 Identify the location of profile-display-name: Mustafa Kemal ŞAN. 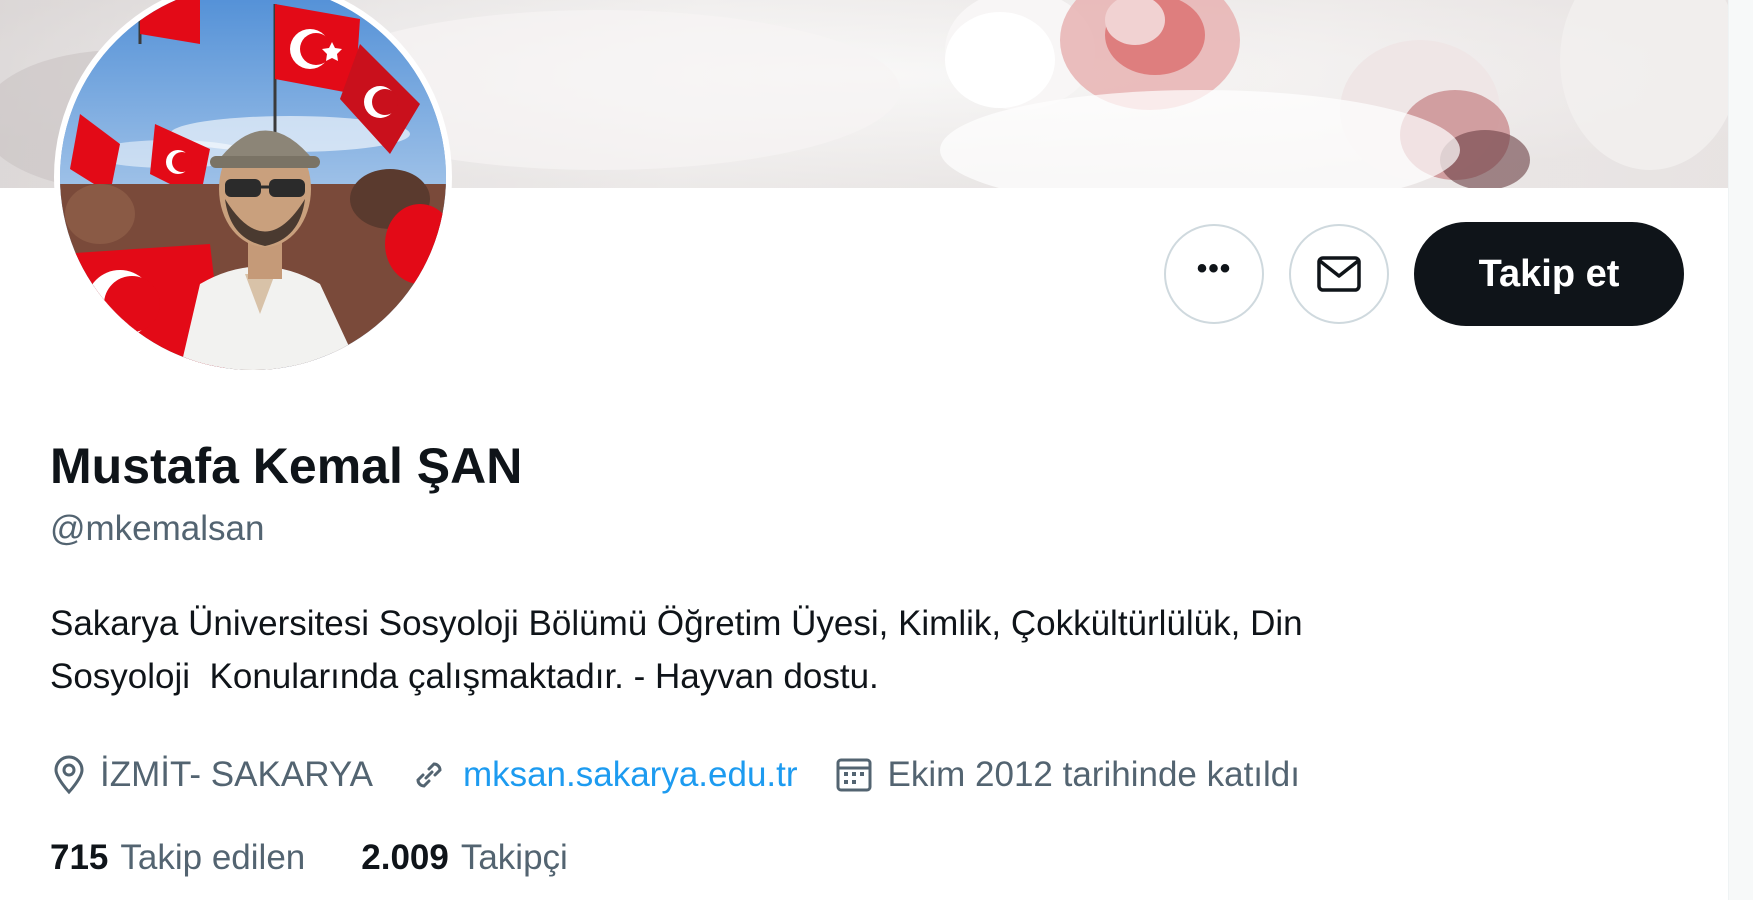
(286, 466).